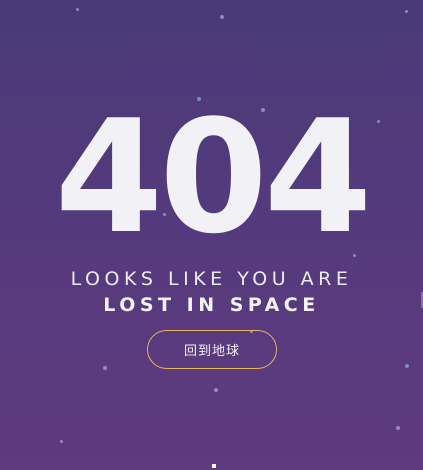 The image size is (423, 470). I want to click on error-message-line-1: LOOKS LIKE YOU ARE, so click(211, 279).